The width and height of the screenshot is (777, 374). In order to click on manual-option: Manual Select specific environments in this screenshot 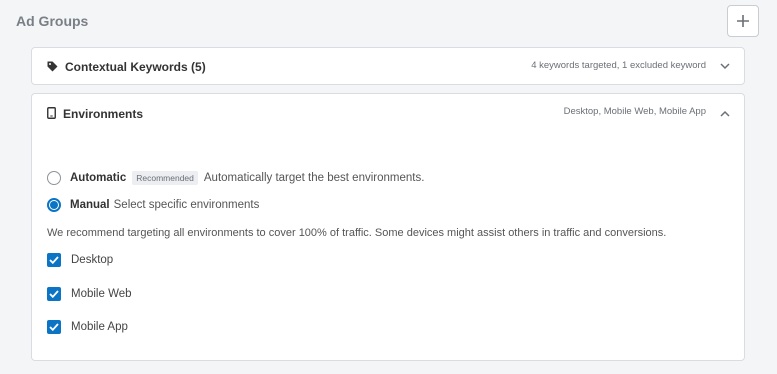, I will do `click(153, 205)`.